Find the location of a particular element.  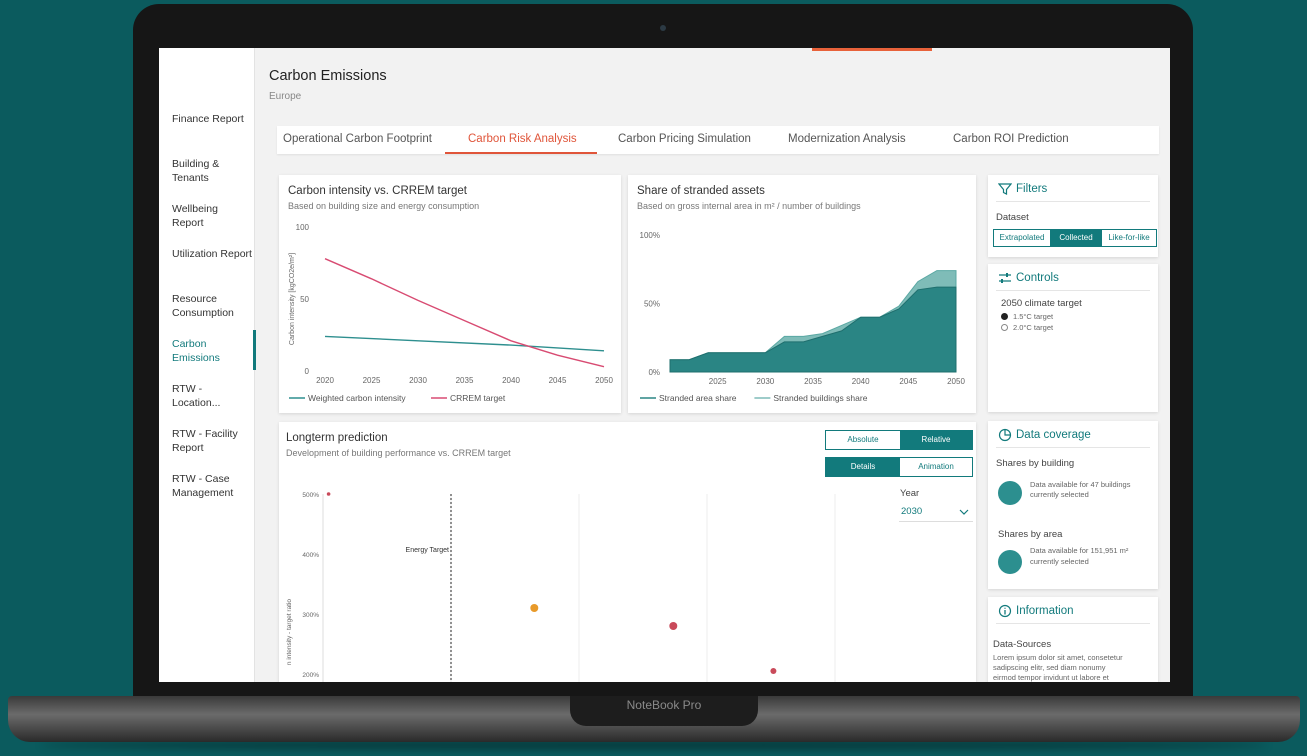

tab-modernization-analysis: Modernization Analysis is located at coordinates (847, 139).